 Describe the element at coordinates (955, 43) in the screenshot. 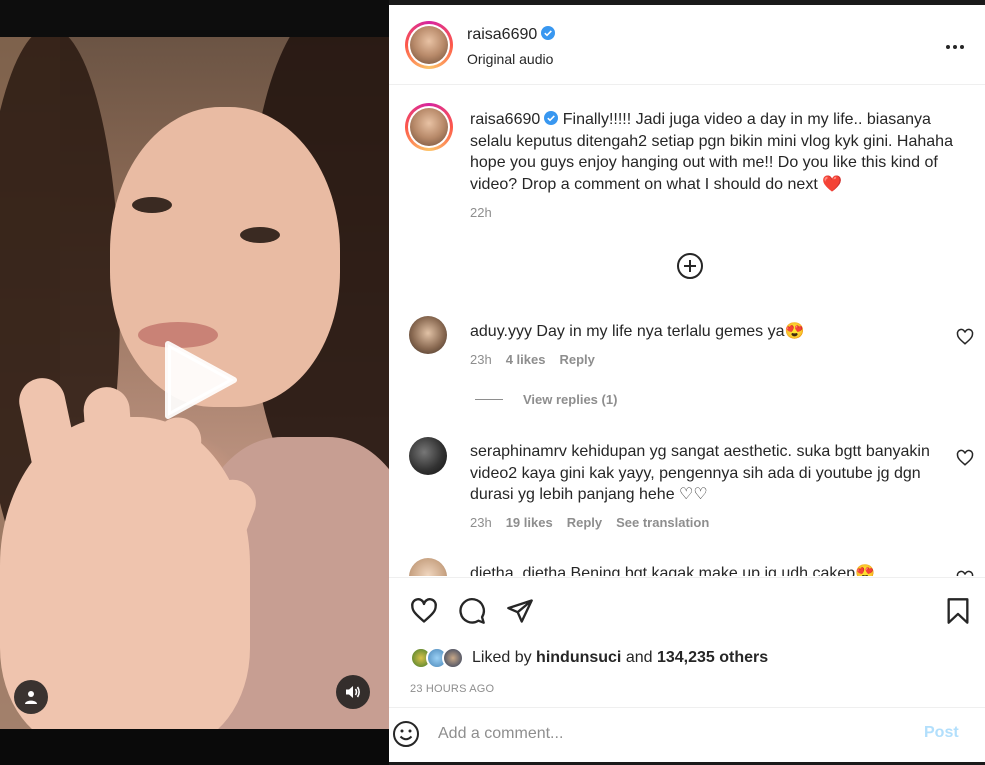

I see `more-icon` at that location.